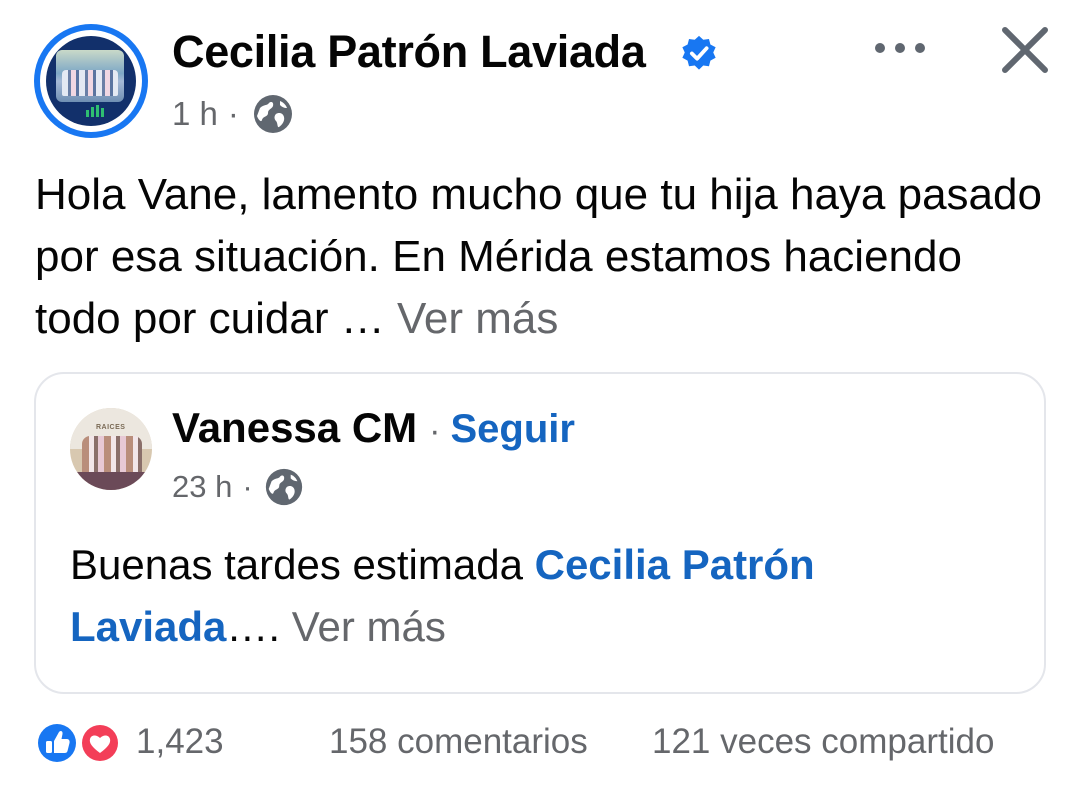 Image resolution: width=1080 pixels, height=810 pixels. I want to click on shared-post-meta: 23 h ·, so click(238, 487).